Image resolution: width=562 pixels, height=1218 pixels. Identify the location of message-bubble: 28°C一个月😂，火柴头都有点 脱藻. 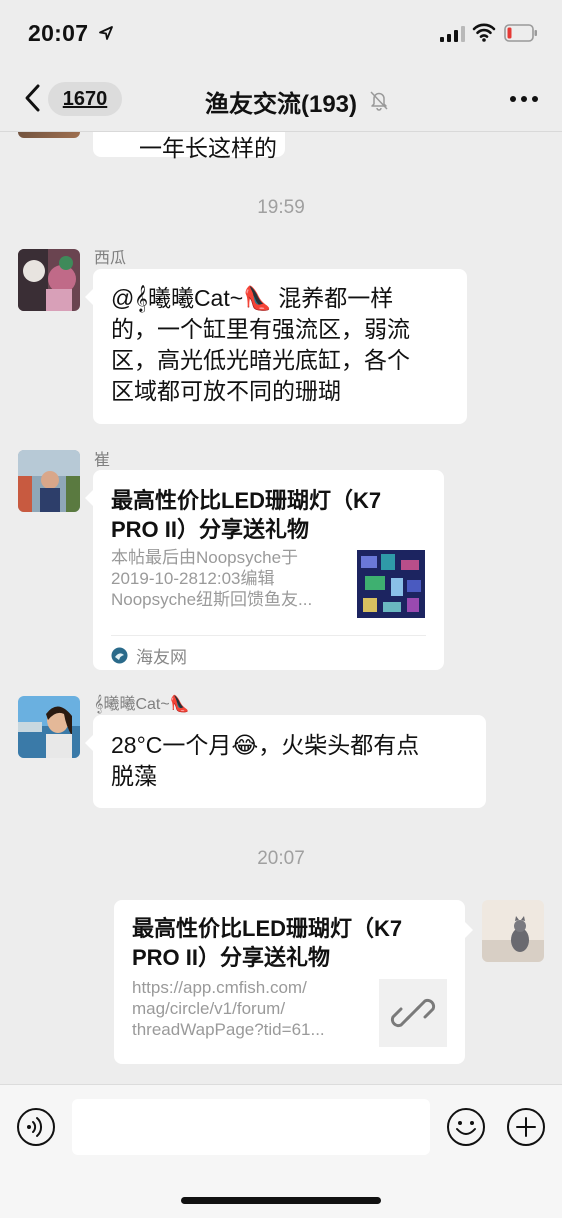
(285, 761).